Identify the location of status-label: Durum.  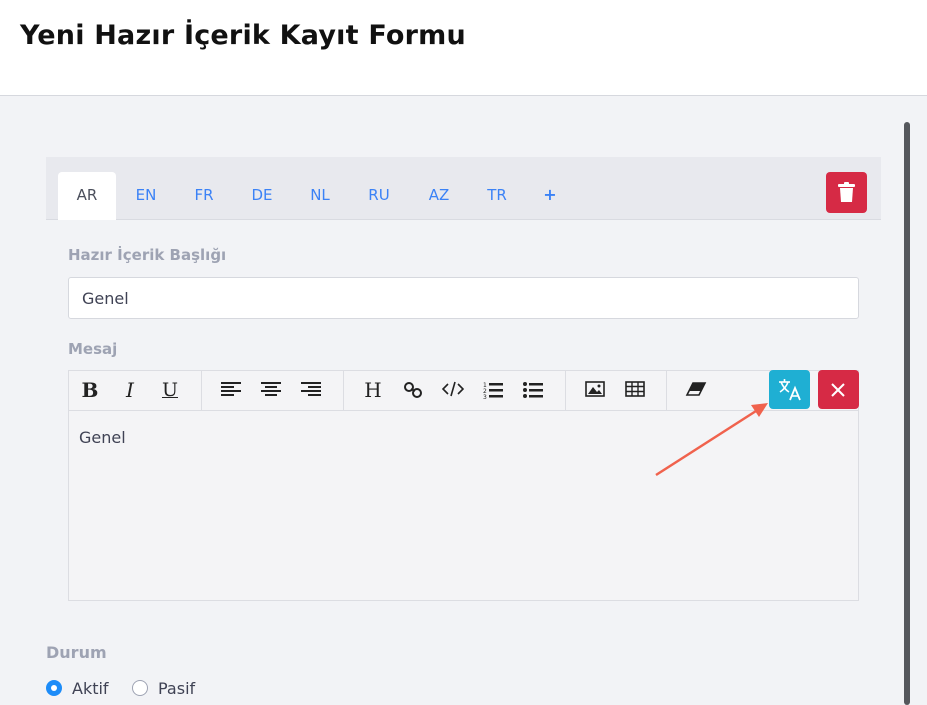
(76, 652).